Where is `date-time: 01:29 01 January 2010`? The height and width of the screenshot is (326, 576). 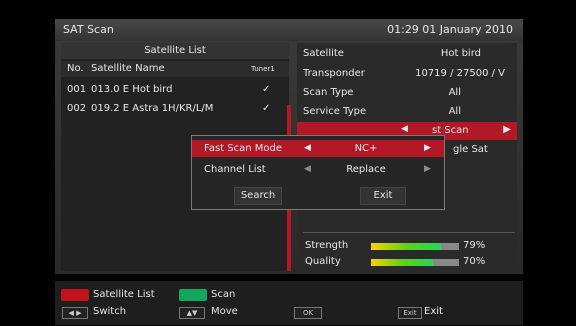 date-time: 01:29 01 January 2010 is located at coordinates (450, 29).